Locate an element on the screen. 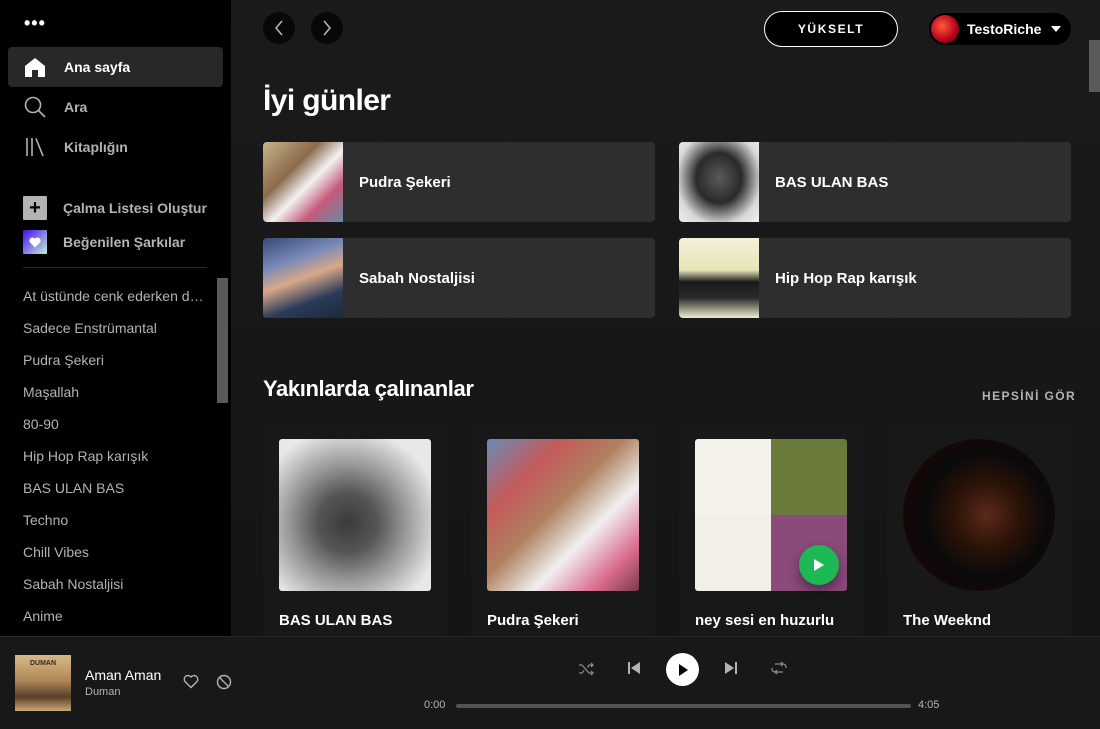  shortcut-card: Hip Hop Rap karışık is located at coordinates (875, 278).